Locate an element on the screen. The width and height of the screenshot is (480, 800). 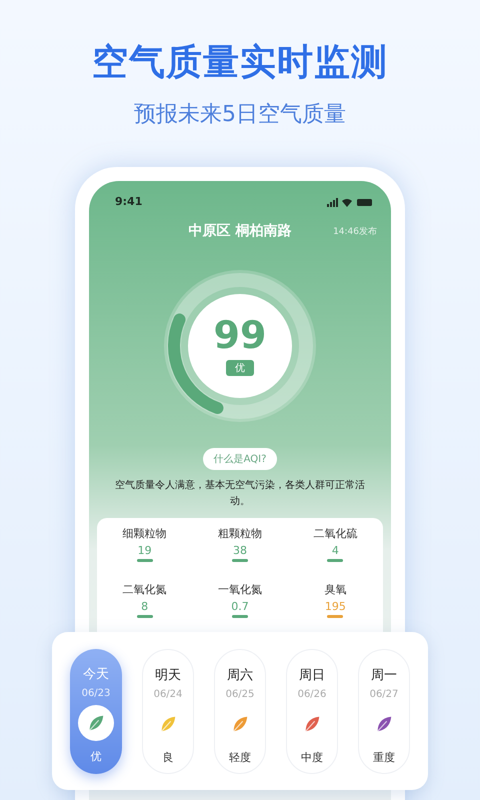
forecast-day: 周六 06/25 轻度 is located at coordinates (240, 711).